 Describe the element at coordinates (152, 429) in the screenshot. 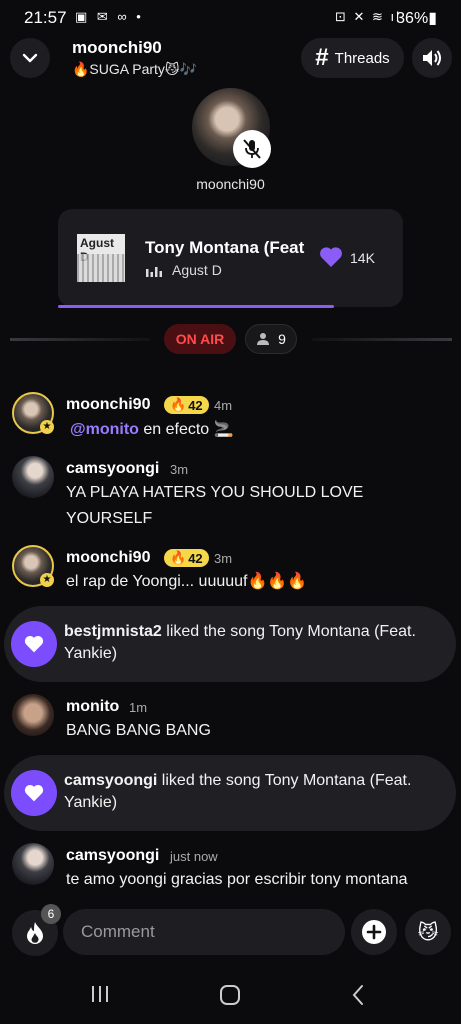

I see `message-text: @monito en efecto 🚬` at that location.